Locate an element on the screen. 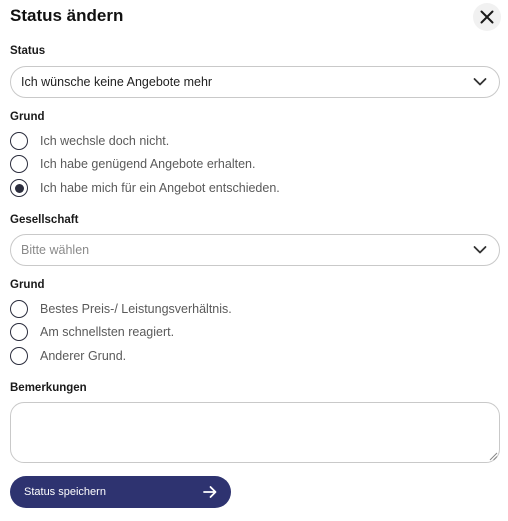 The width and height of the screenshot is (508, 521). company-reason-option-3: Anderer Grund. is located at coordinates (68, 356).